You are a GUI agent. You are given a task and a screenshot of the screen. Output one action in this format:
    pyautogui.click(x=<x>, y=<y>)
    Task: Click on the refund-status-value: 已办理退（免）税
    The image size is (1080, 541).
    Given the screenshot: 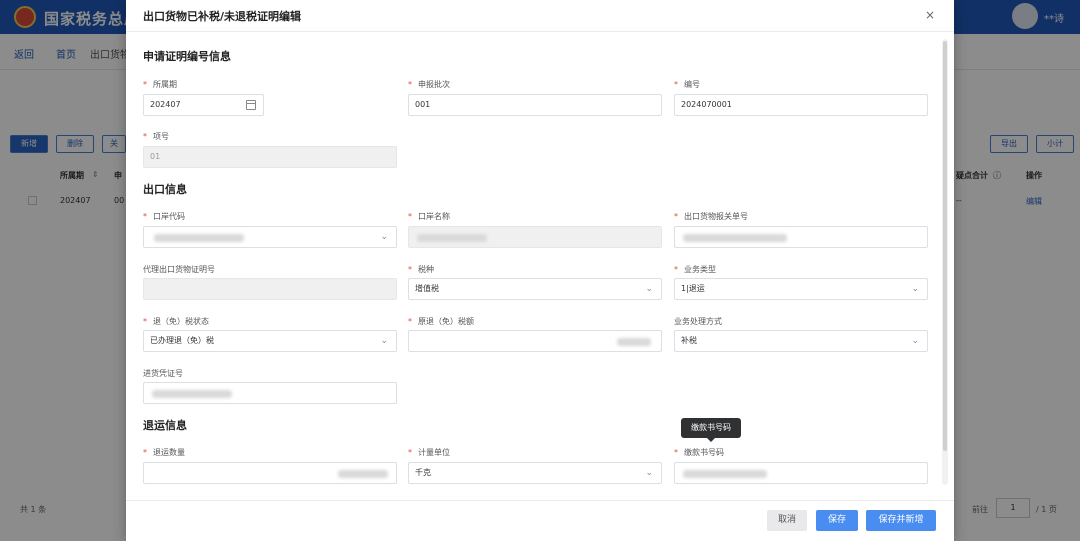 What is the action you would take?
    pyautogui.click(x=182, y=340)
    